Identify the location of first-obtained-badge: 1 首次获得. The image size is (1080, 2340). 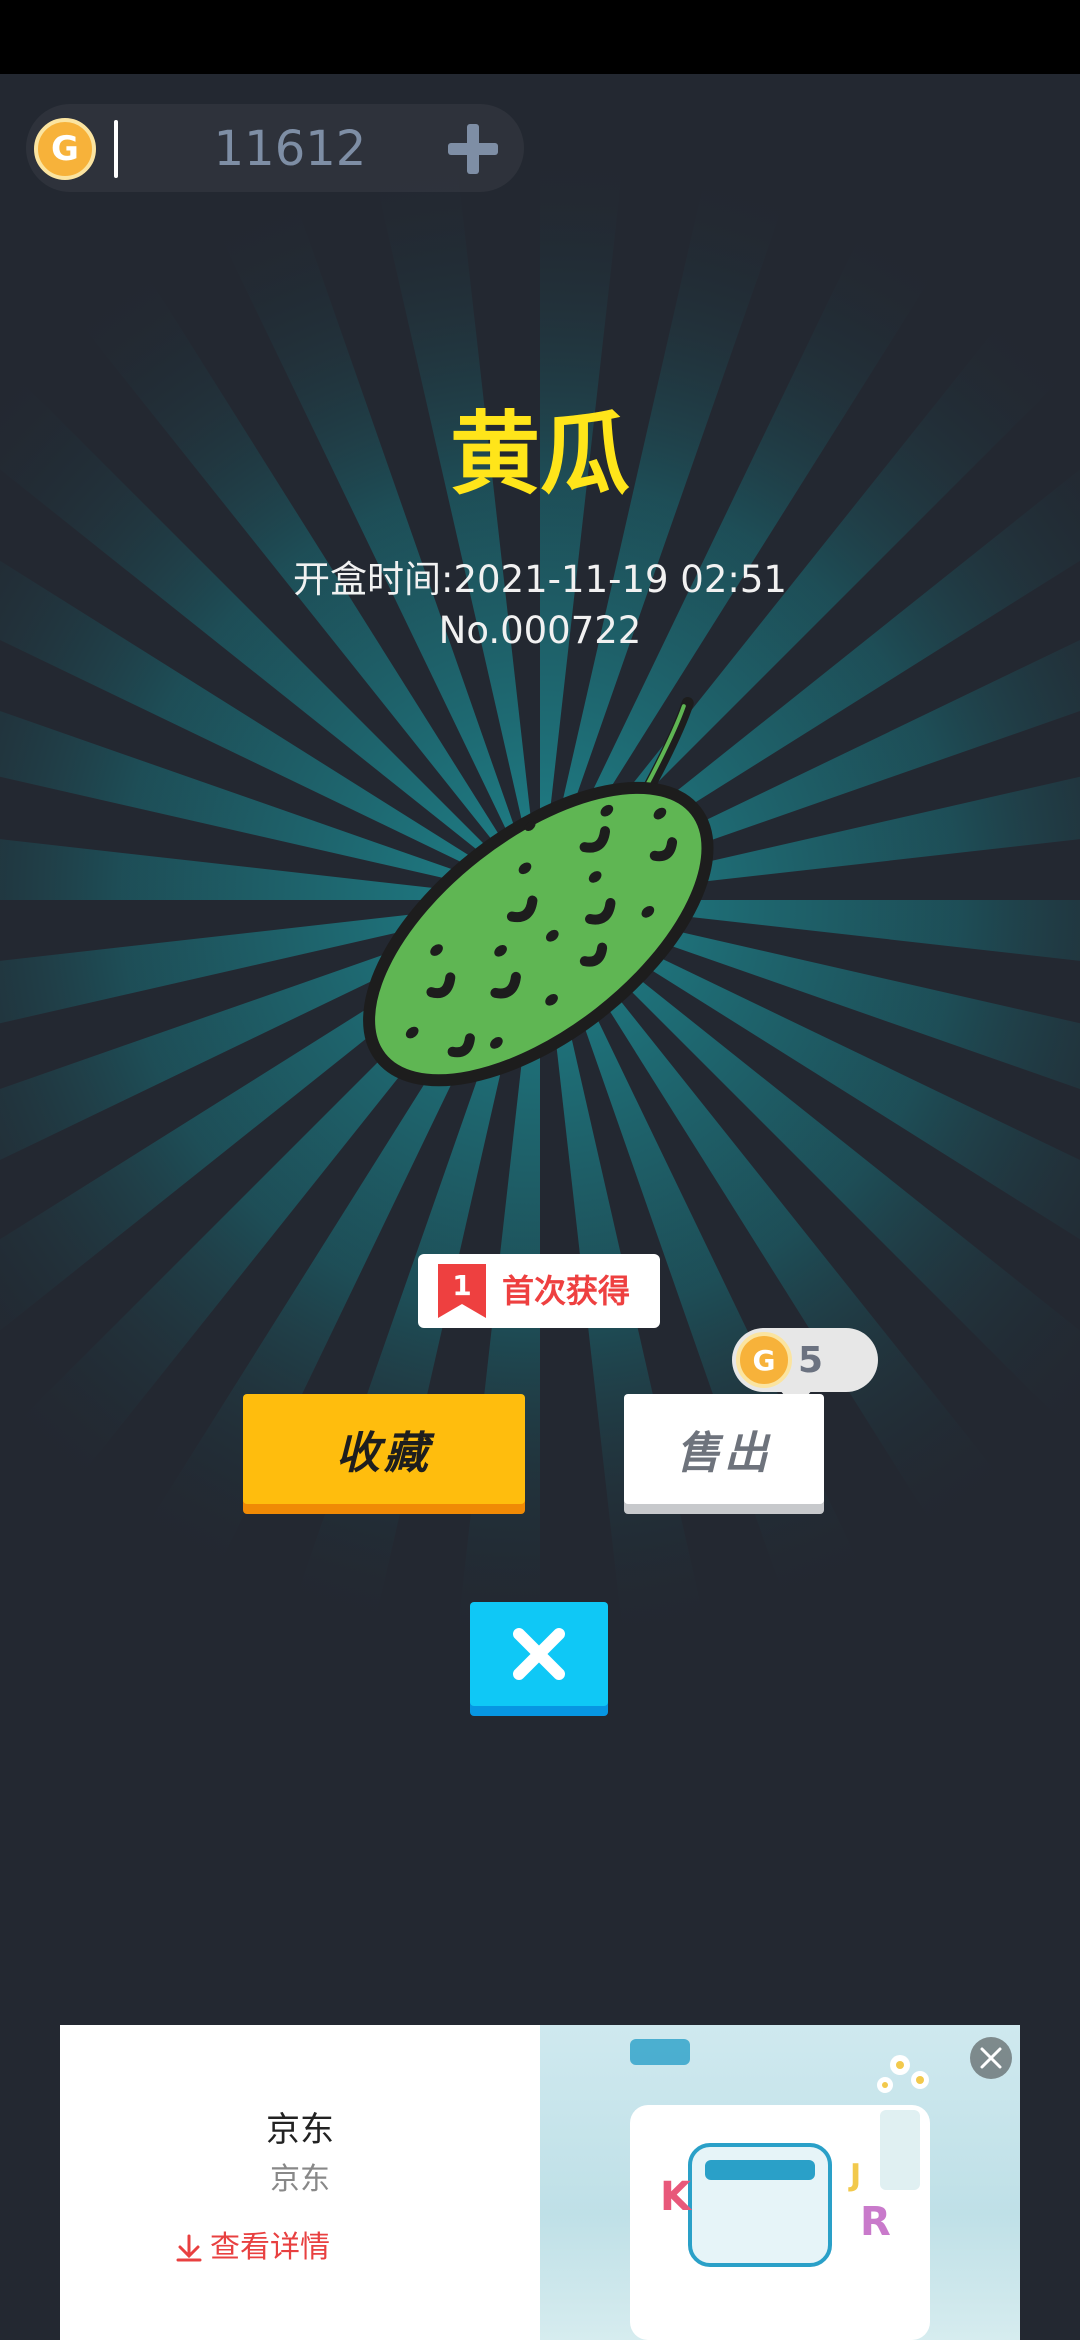
(539, 1291).